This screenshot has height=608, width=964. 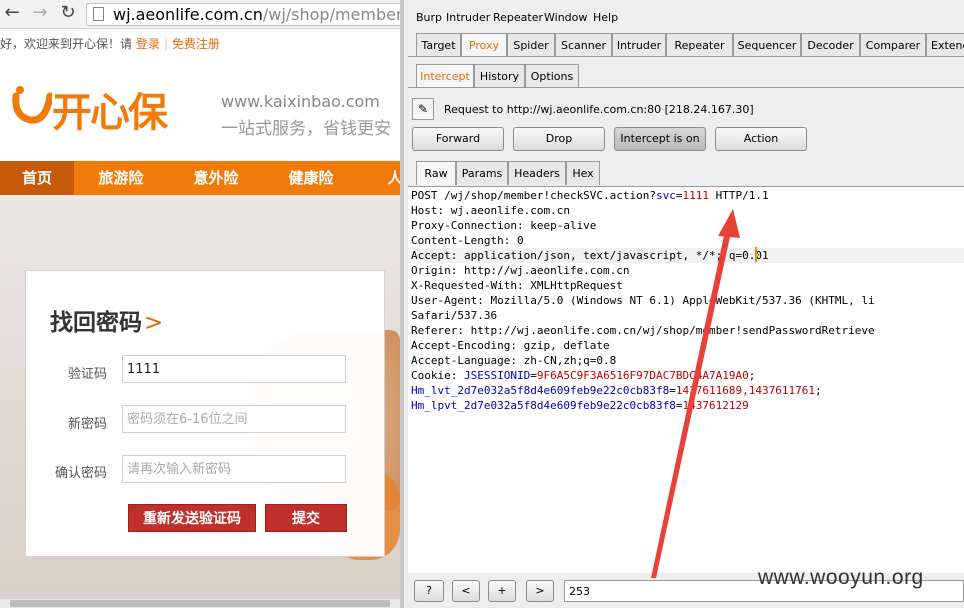 I want to click on login-link: 登录, so click(x=148, y=44).